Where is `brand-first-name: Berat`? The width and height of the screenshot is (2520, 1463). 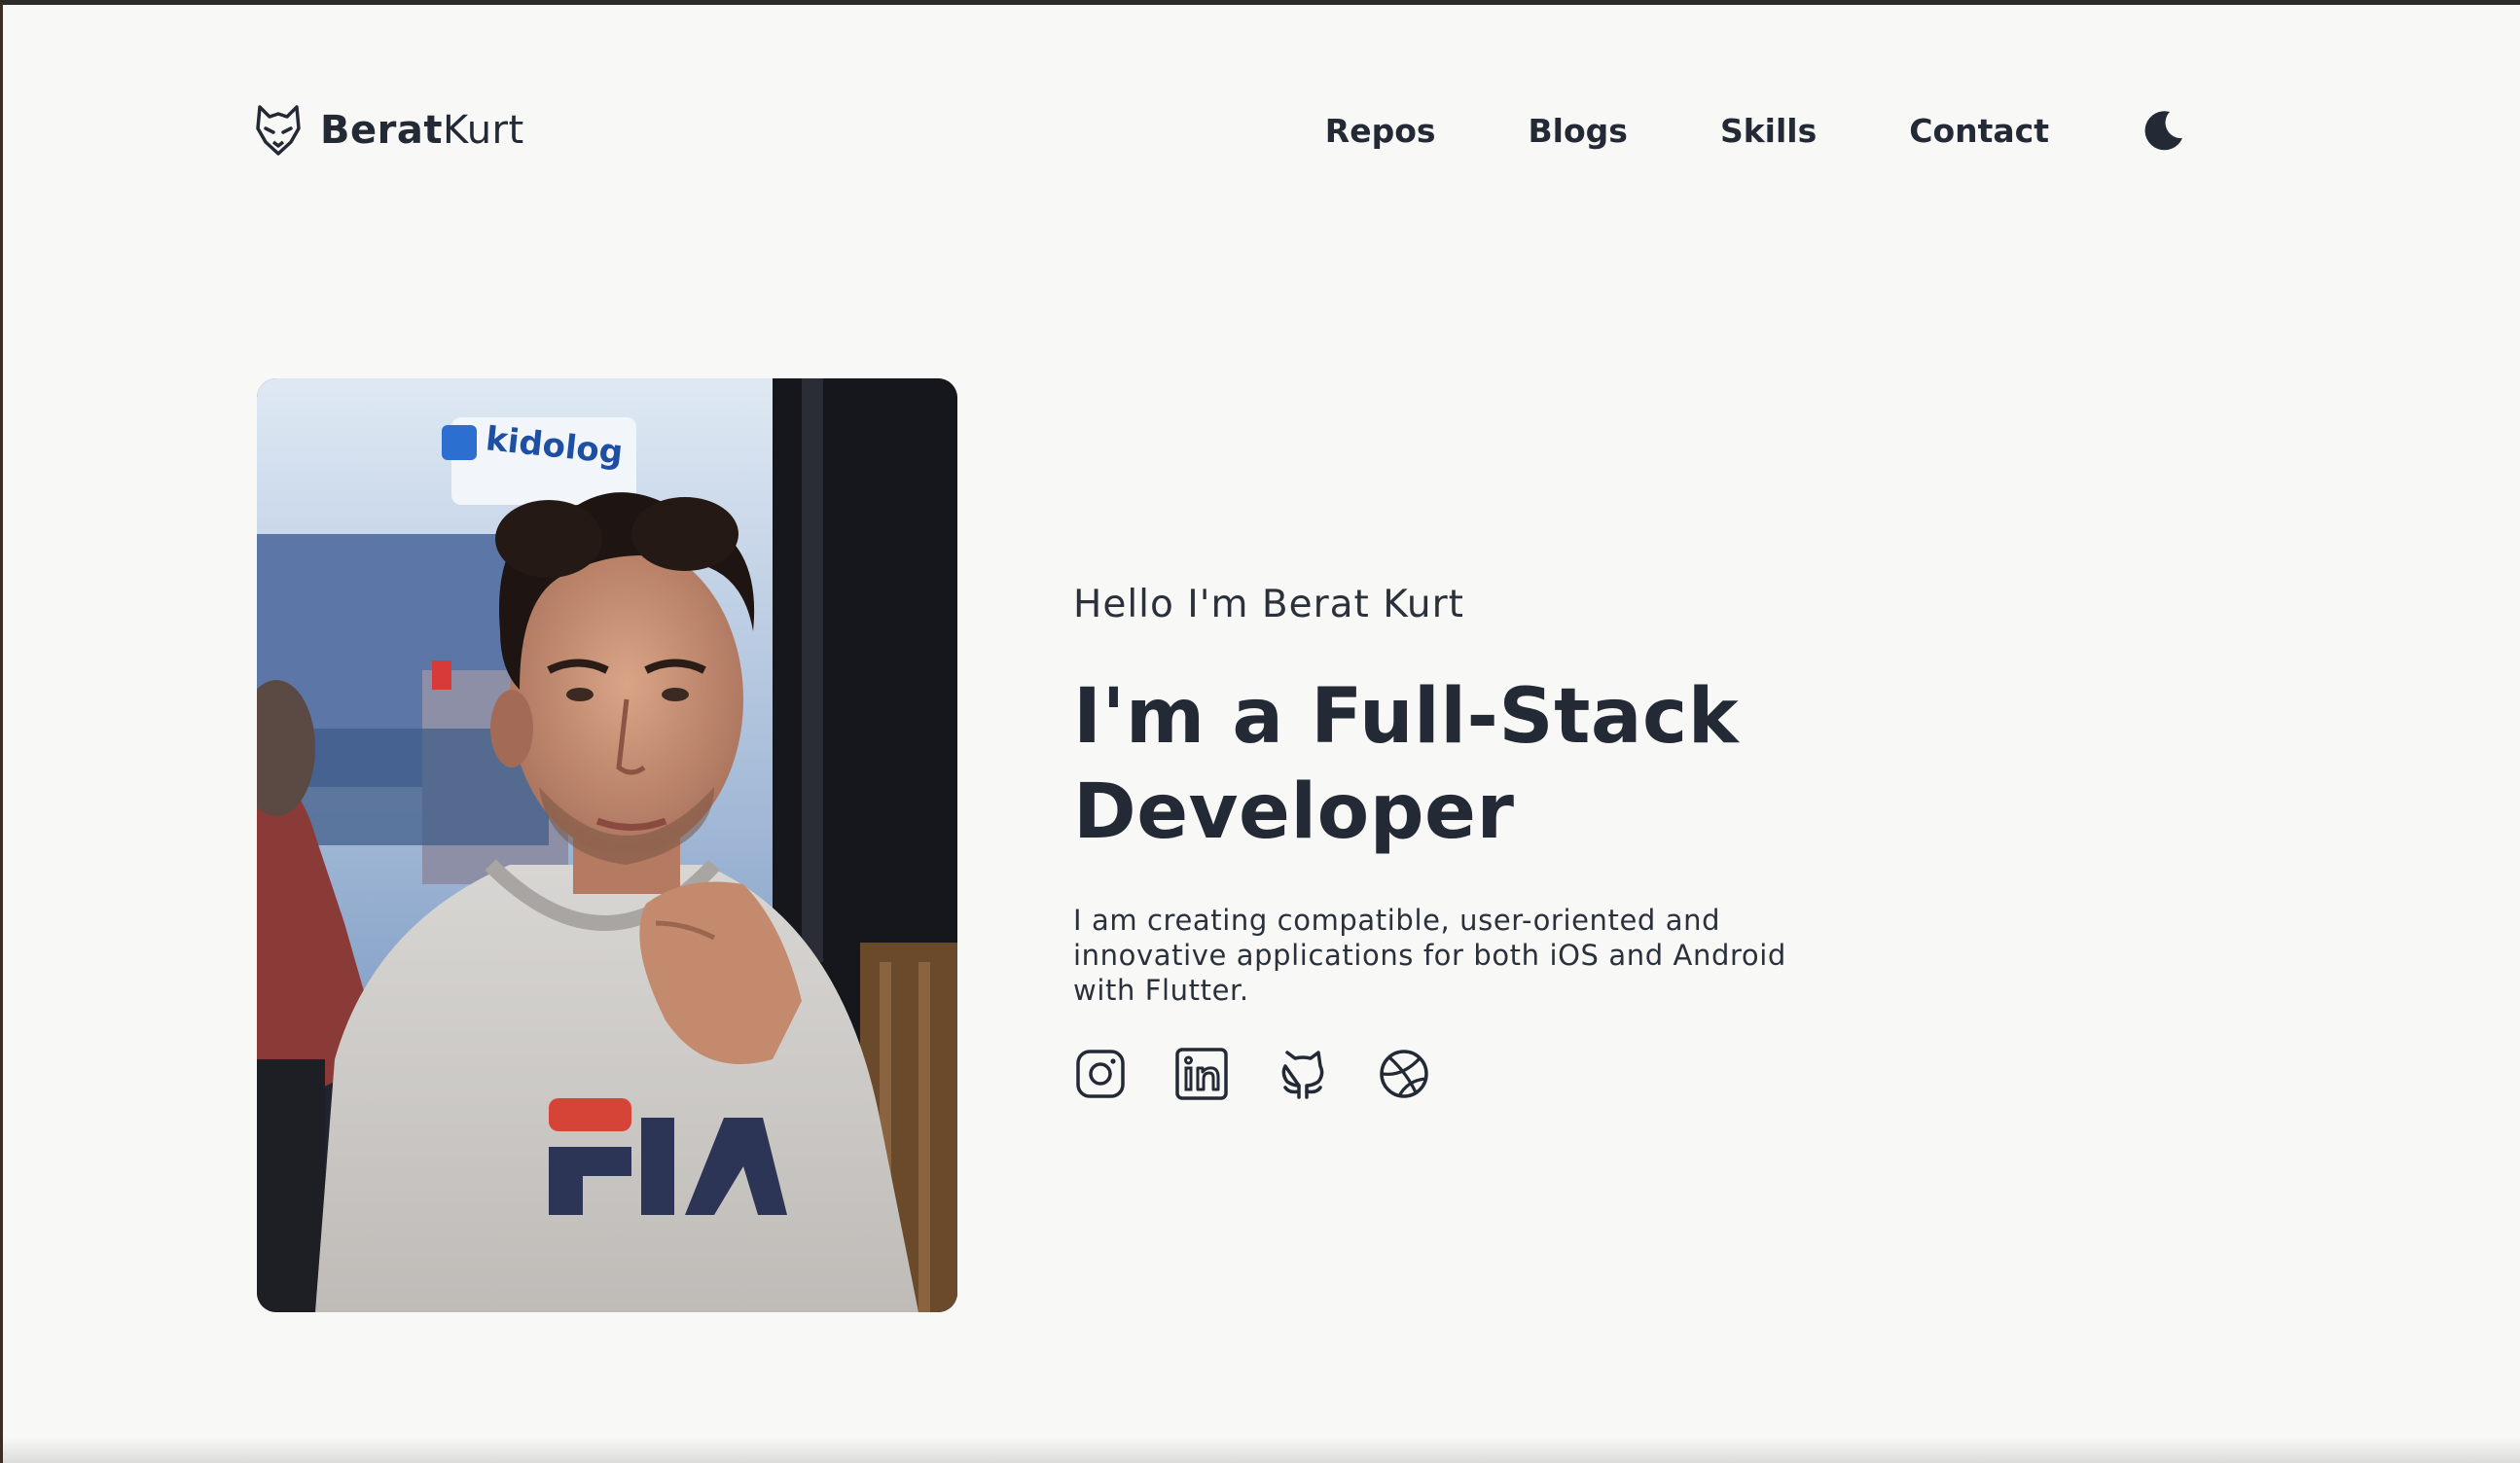
brand-first-name: Berat is located at coordinates (381, 130).